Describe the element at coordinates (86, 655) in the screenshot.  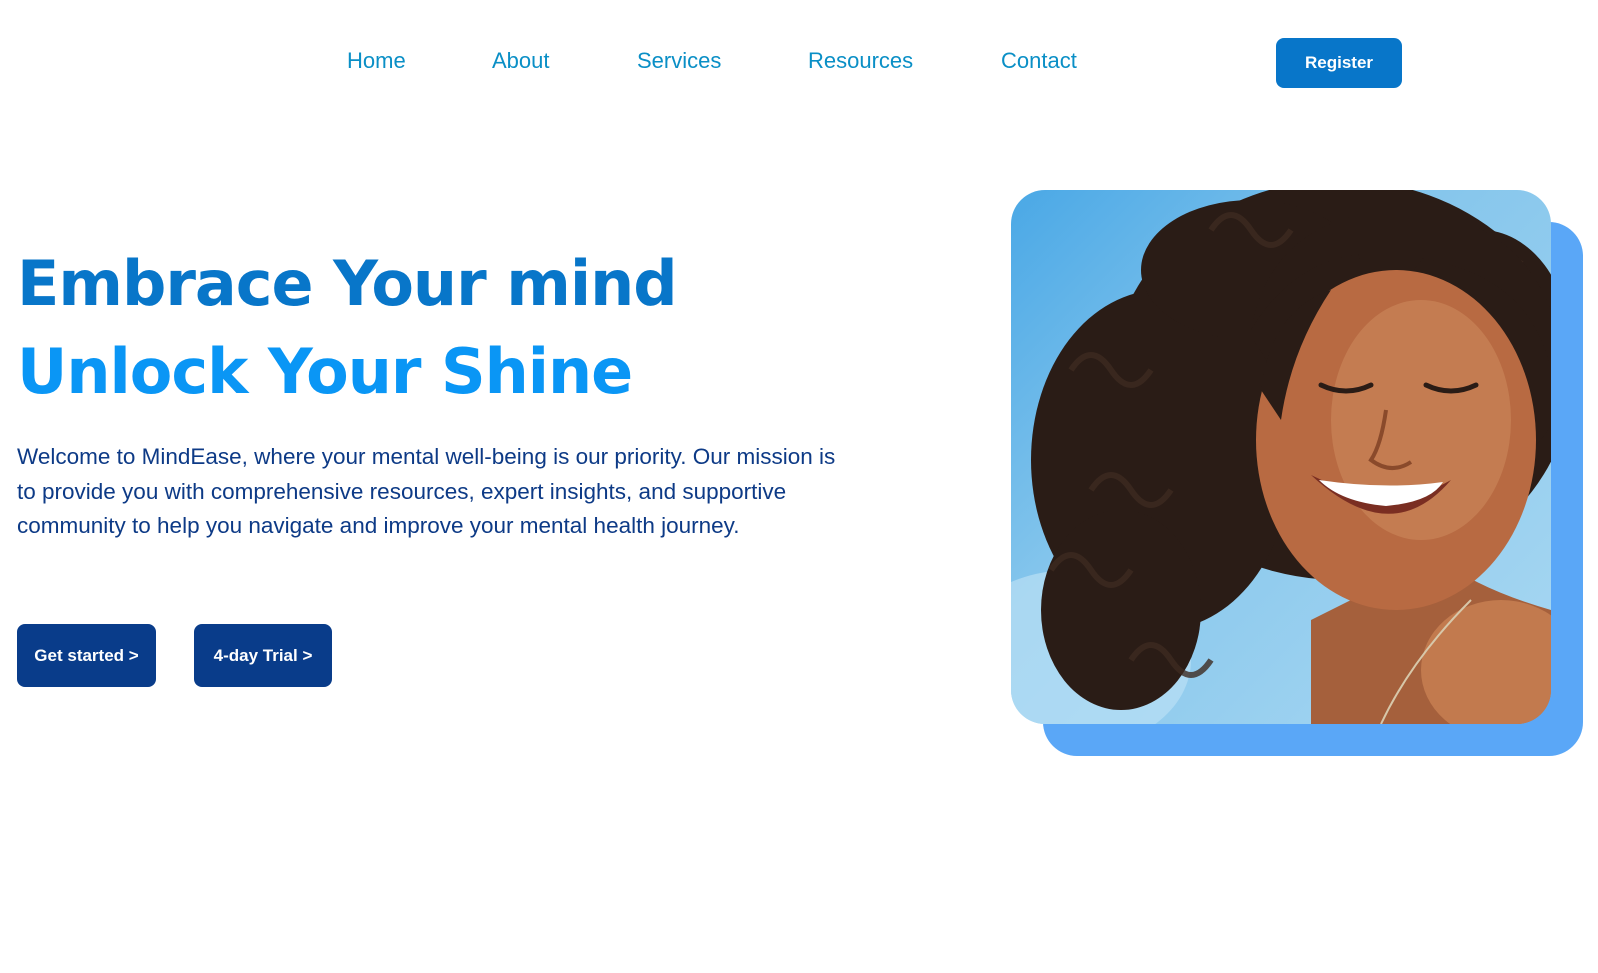
I see `get-started-button: Get started >` at that location.